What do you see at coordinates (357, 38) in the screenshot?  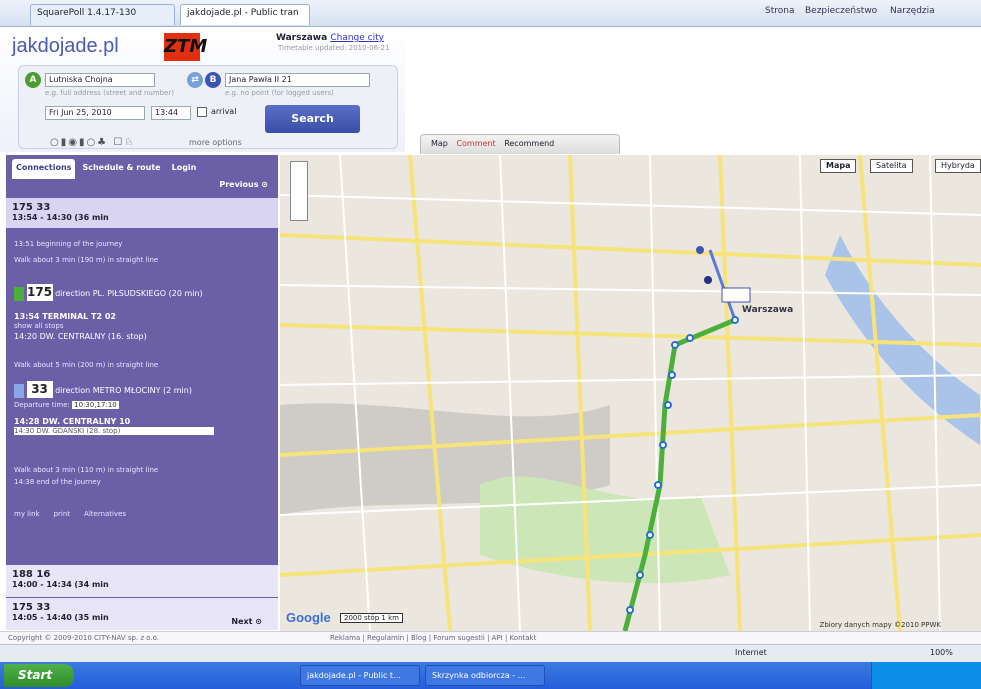 I see `change-city-link: Change city` at bounding box center [357, 38].